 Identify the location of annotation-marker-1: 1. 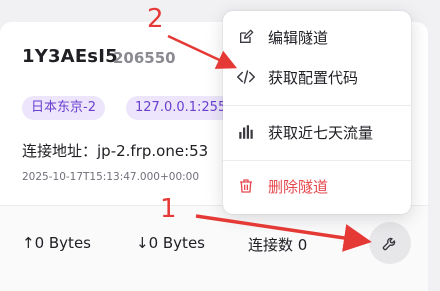
(168, 209).